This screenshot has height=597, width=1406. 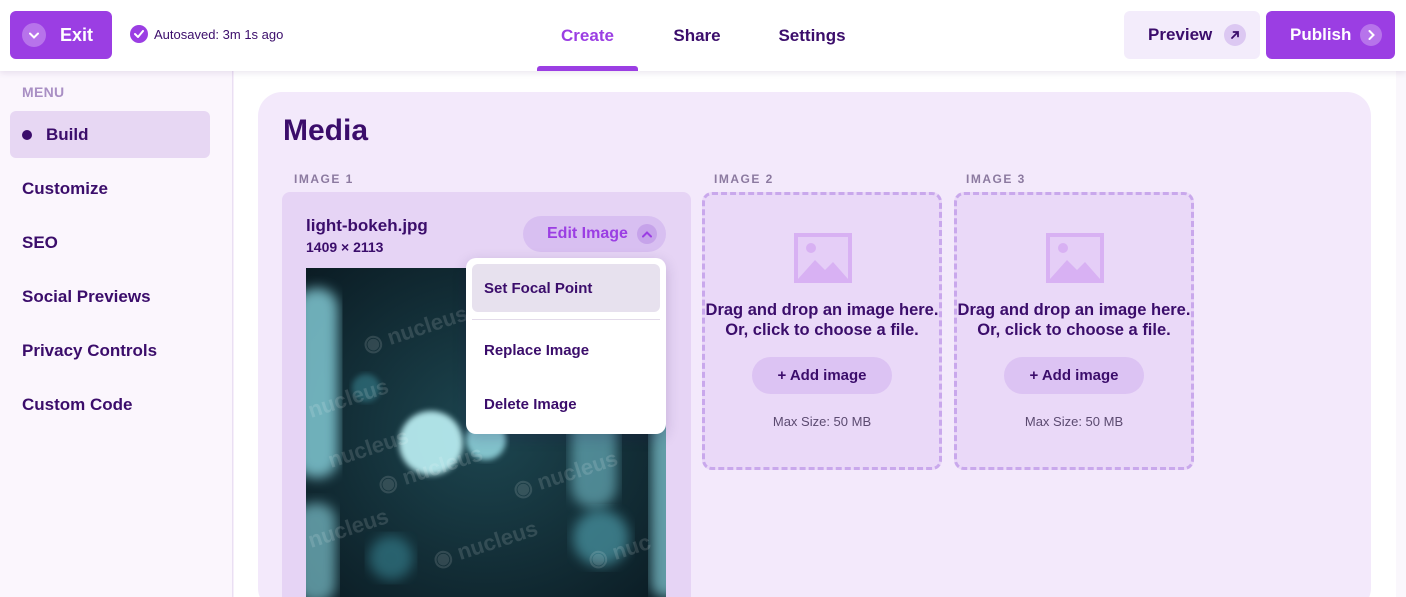 I want to click on exit-label: Exit, so click(x=77, y=34).